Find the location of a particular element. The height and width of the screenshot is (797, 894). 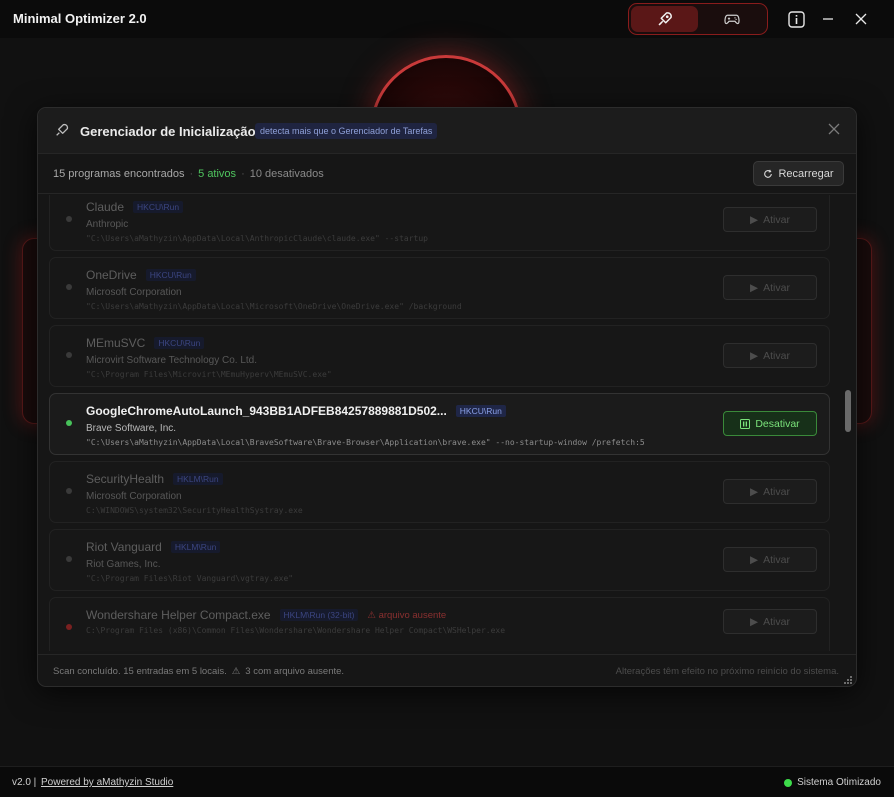

reload-button: Recarregar is located at coordinates (798, 173).